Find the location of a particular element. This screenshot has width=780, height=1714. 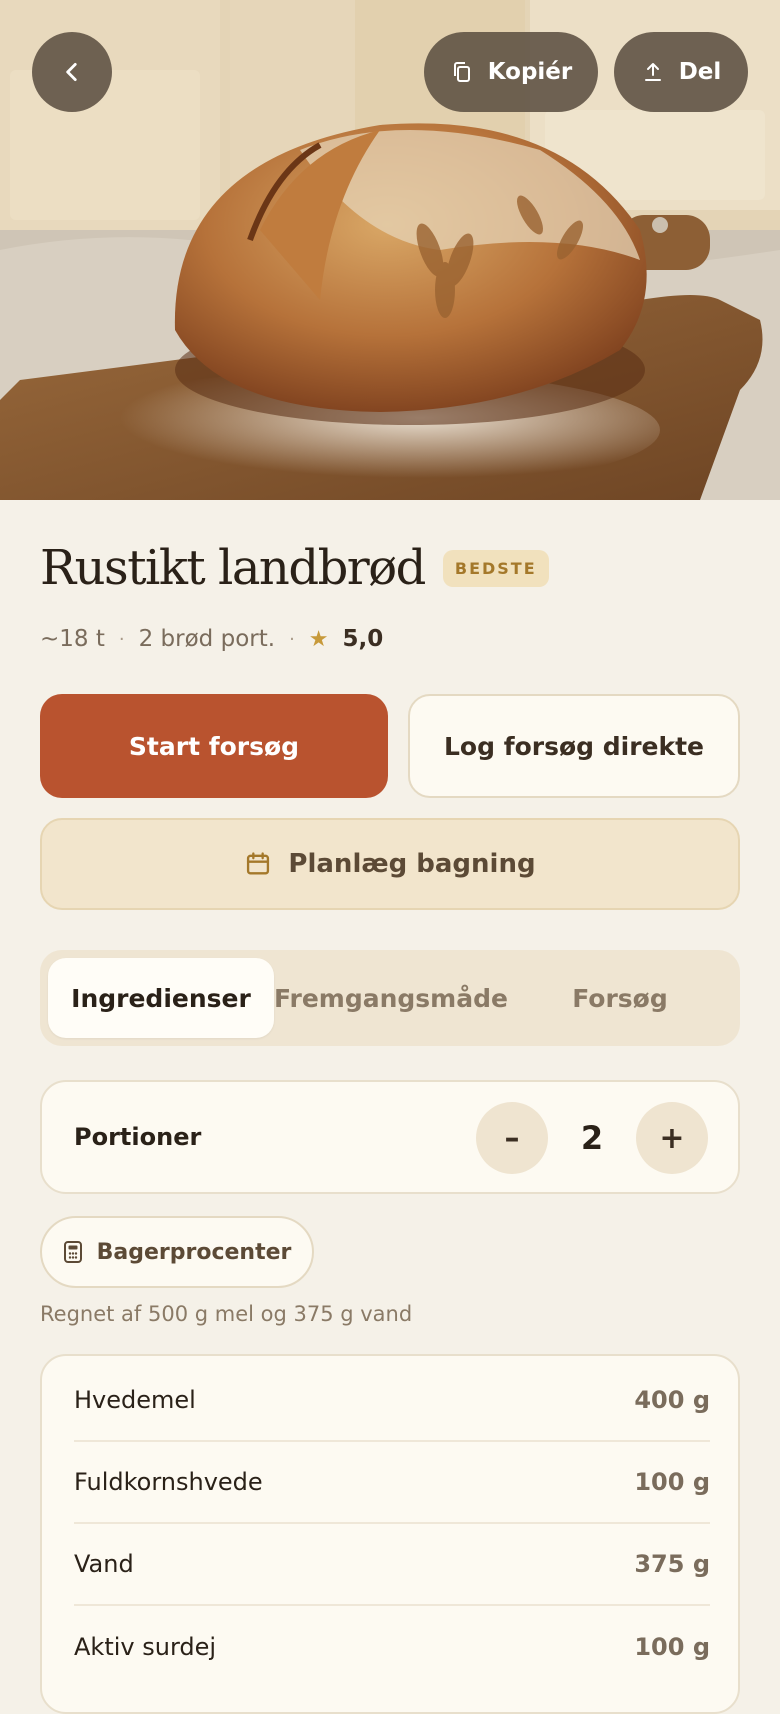

recipe-rating: 5,0 is located at coordinates (363, 639).